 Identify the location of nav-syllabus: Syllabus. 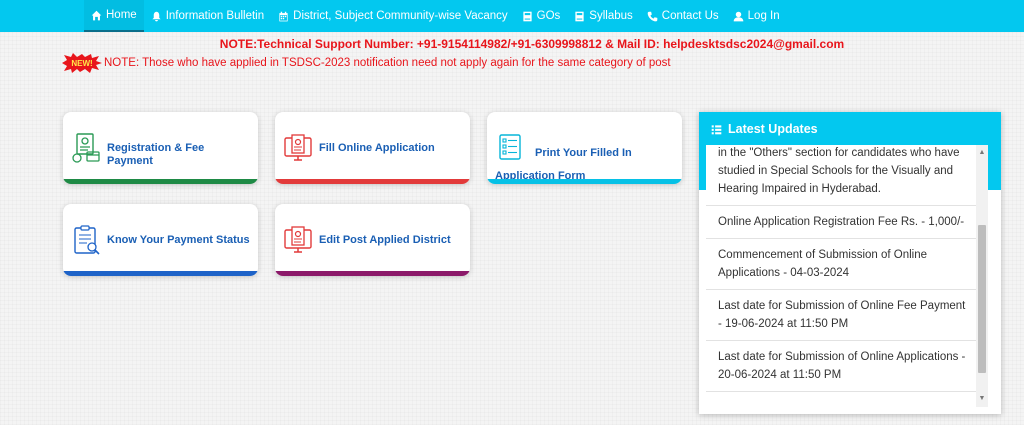
(603, 16).